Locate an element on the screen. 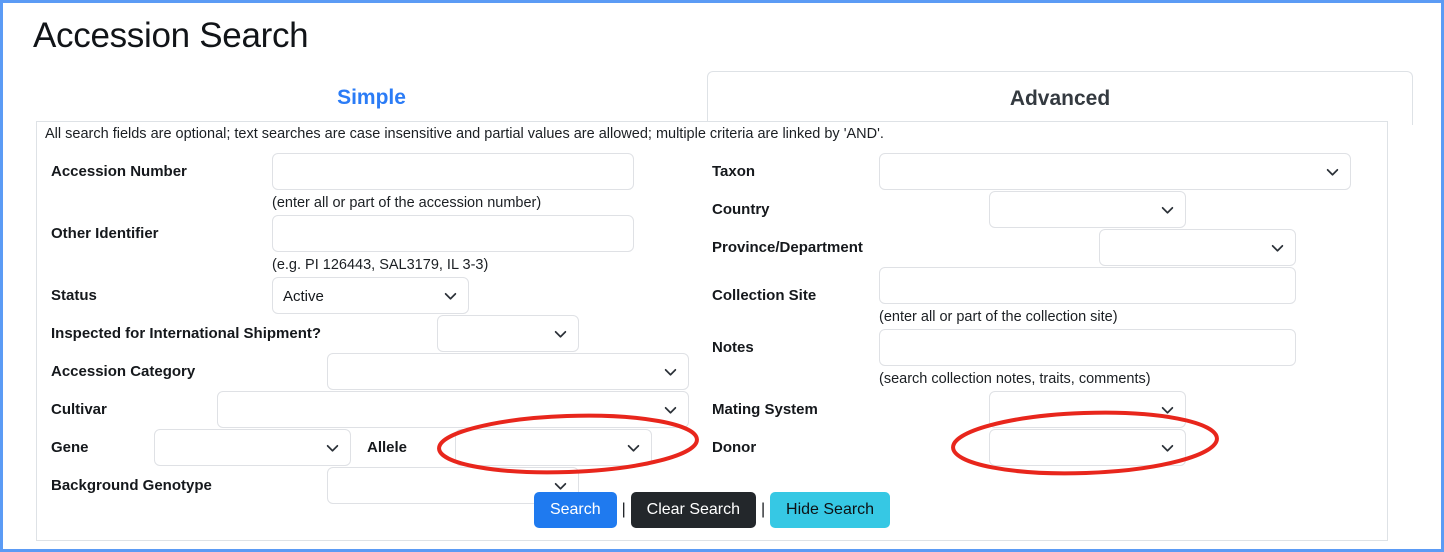  search-button: Search is located at coordinates (575, 510).